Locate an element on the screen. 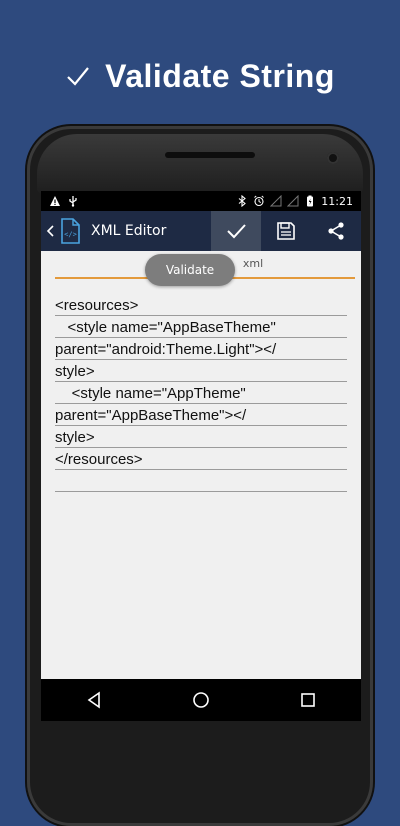 This screenshot has height=826, width=400. back-triangle-icon is located at coordinates (94, 700).